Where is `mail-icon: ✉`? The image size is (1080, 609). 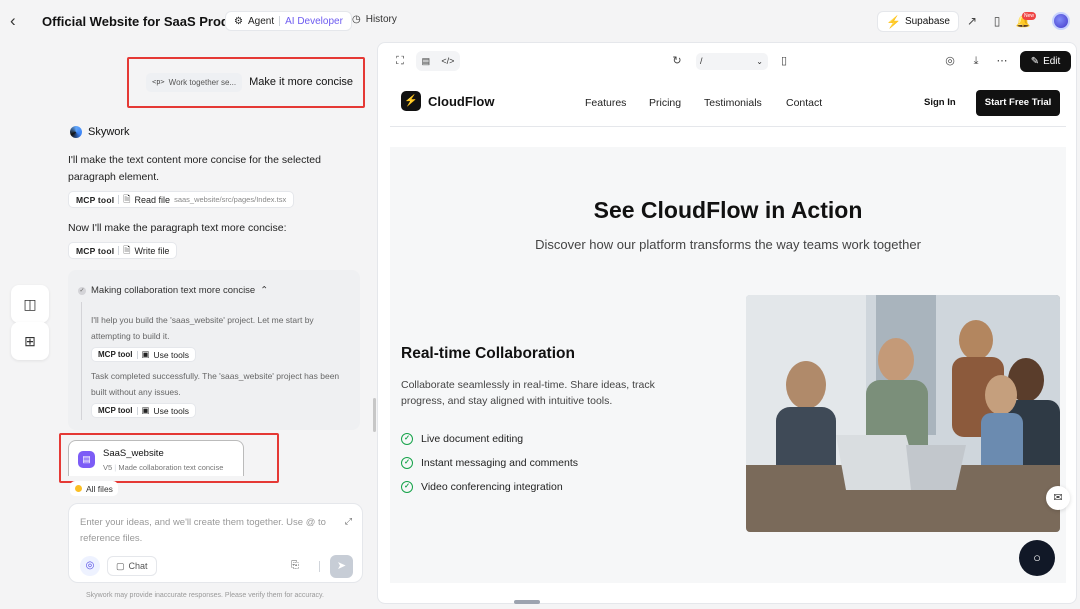
mail-icon: ✉ is located at coordinates (1058, 498).